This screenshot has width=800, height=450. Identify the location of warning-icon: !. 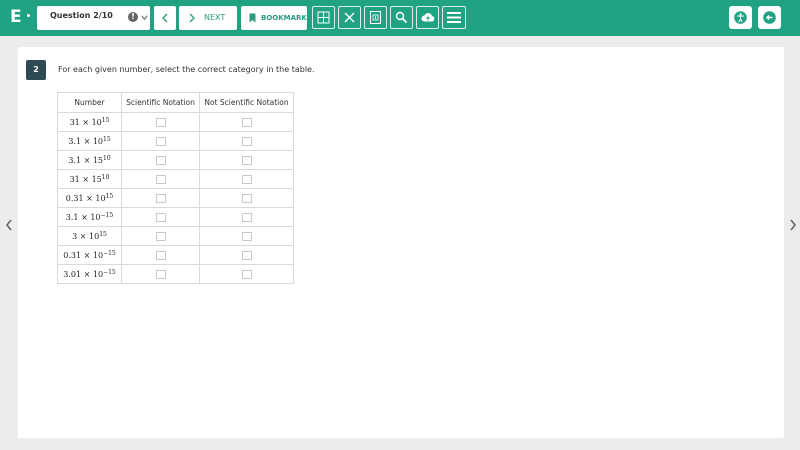
(133, 17).